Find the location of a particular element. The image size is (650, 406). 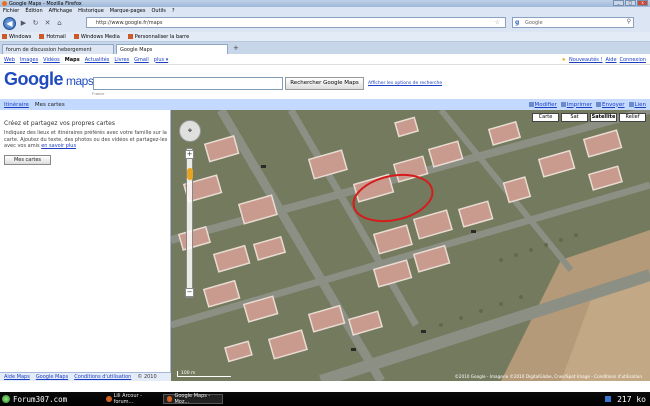

map-type-terrain: Relief is located at coordinates (632, 117).